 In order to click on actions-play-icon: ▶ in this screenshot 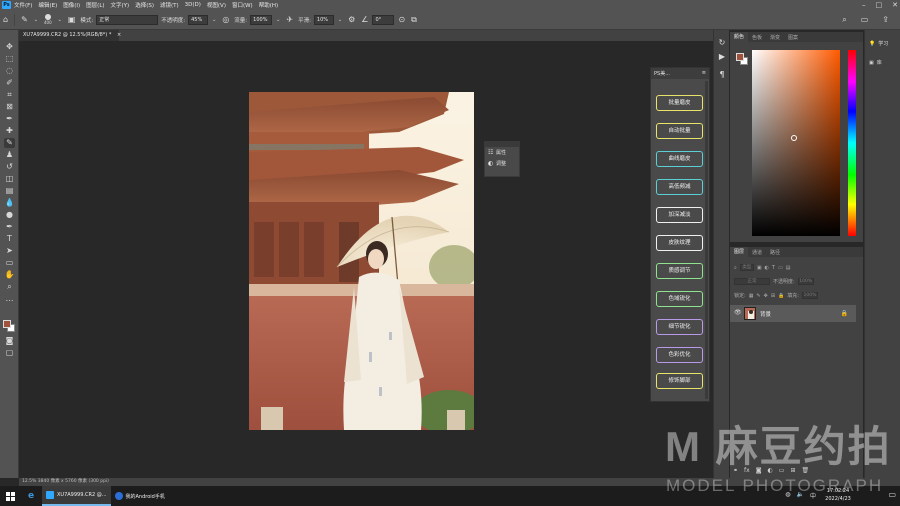, I will do `click(722, 56)`.